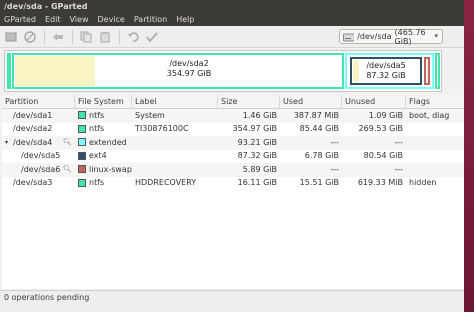 The width and height of the screenshot is (474, 312). What do you see at coordinates (53, 19) in the screenshot?
I see `menu-edit: Edit` at bounding box center [53, 19].